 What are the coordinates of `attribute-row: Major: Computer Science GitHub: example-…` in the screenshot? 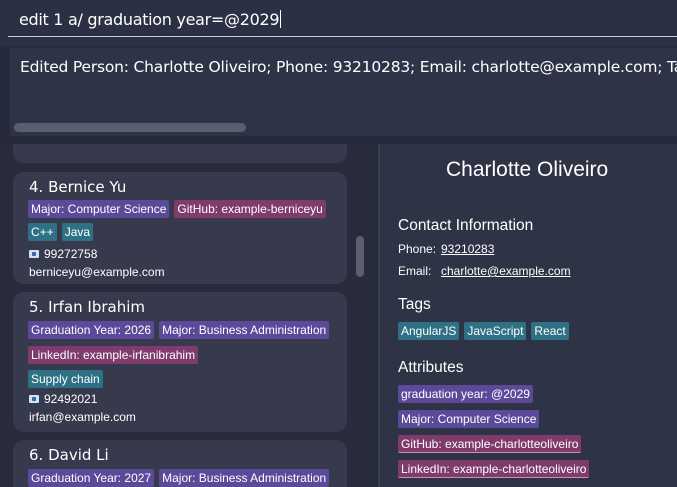 It's located at (177, 209).